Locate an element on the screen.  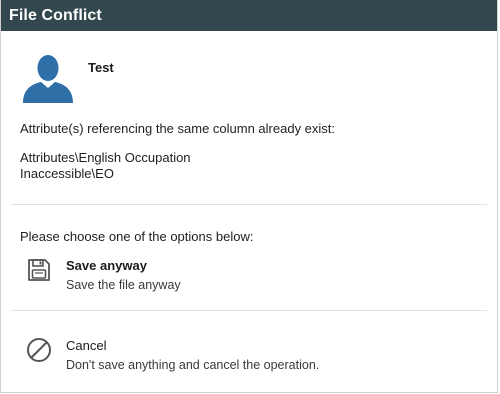
attribute-item: Attributes\English Occupation is located at coordinates (105, 157).